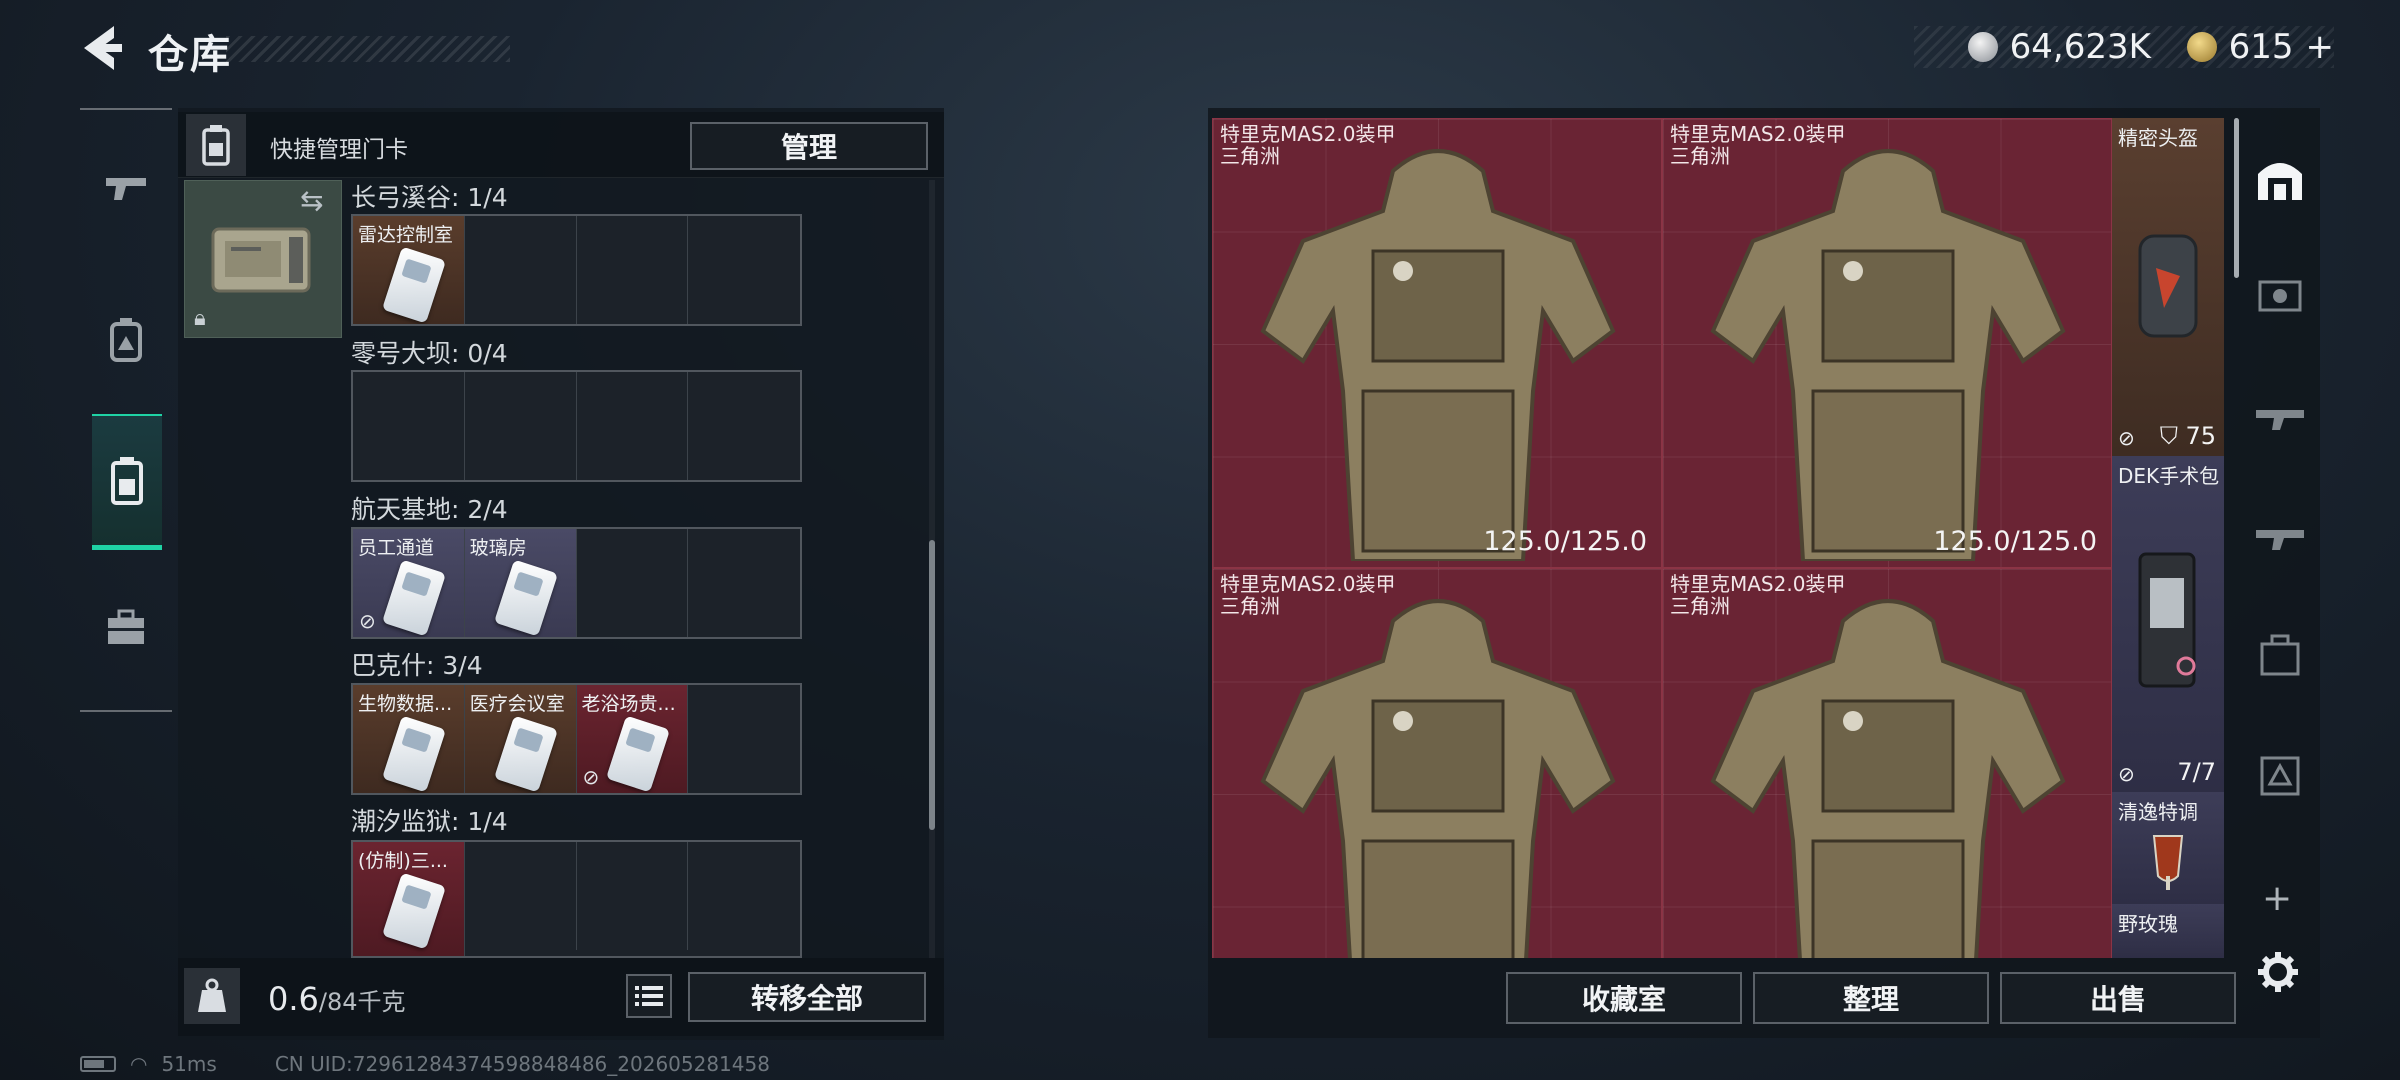  Describe the element at coordinates (216, 145) in the screenshot. I see `quick-manage-icon` at that location.